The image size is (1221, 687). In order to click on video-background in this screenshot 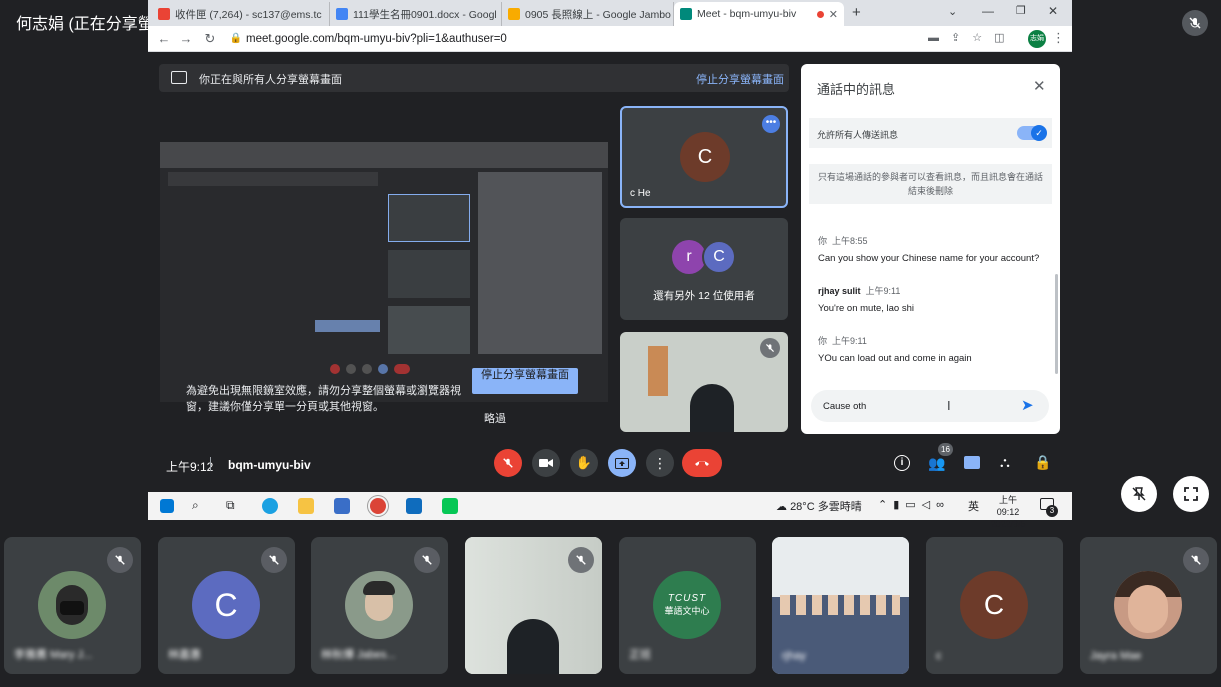, I will do `click(840, 567)`.